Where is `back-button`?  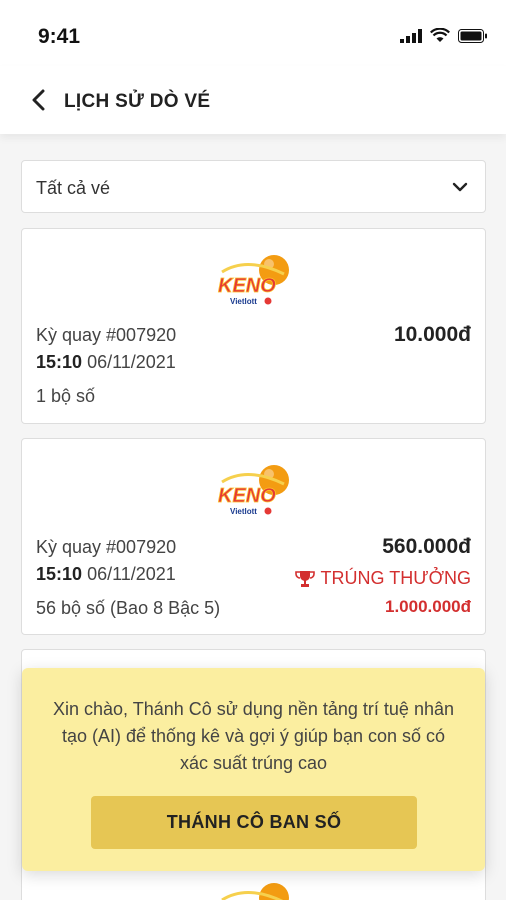 back-button is located at coordinates (38, 100).